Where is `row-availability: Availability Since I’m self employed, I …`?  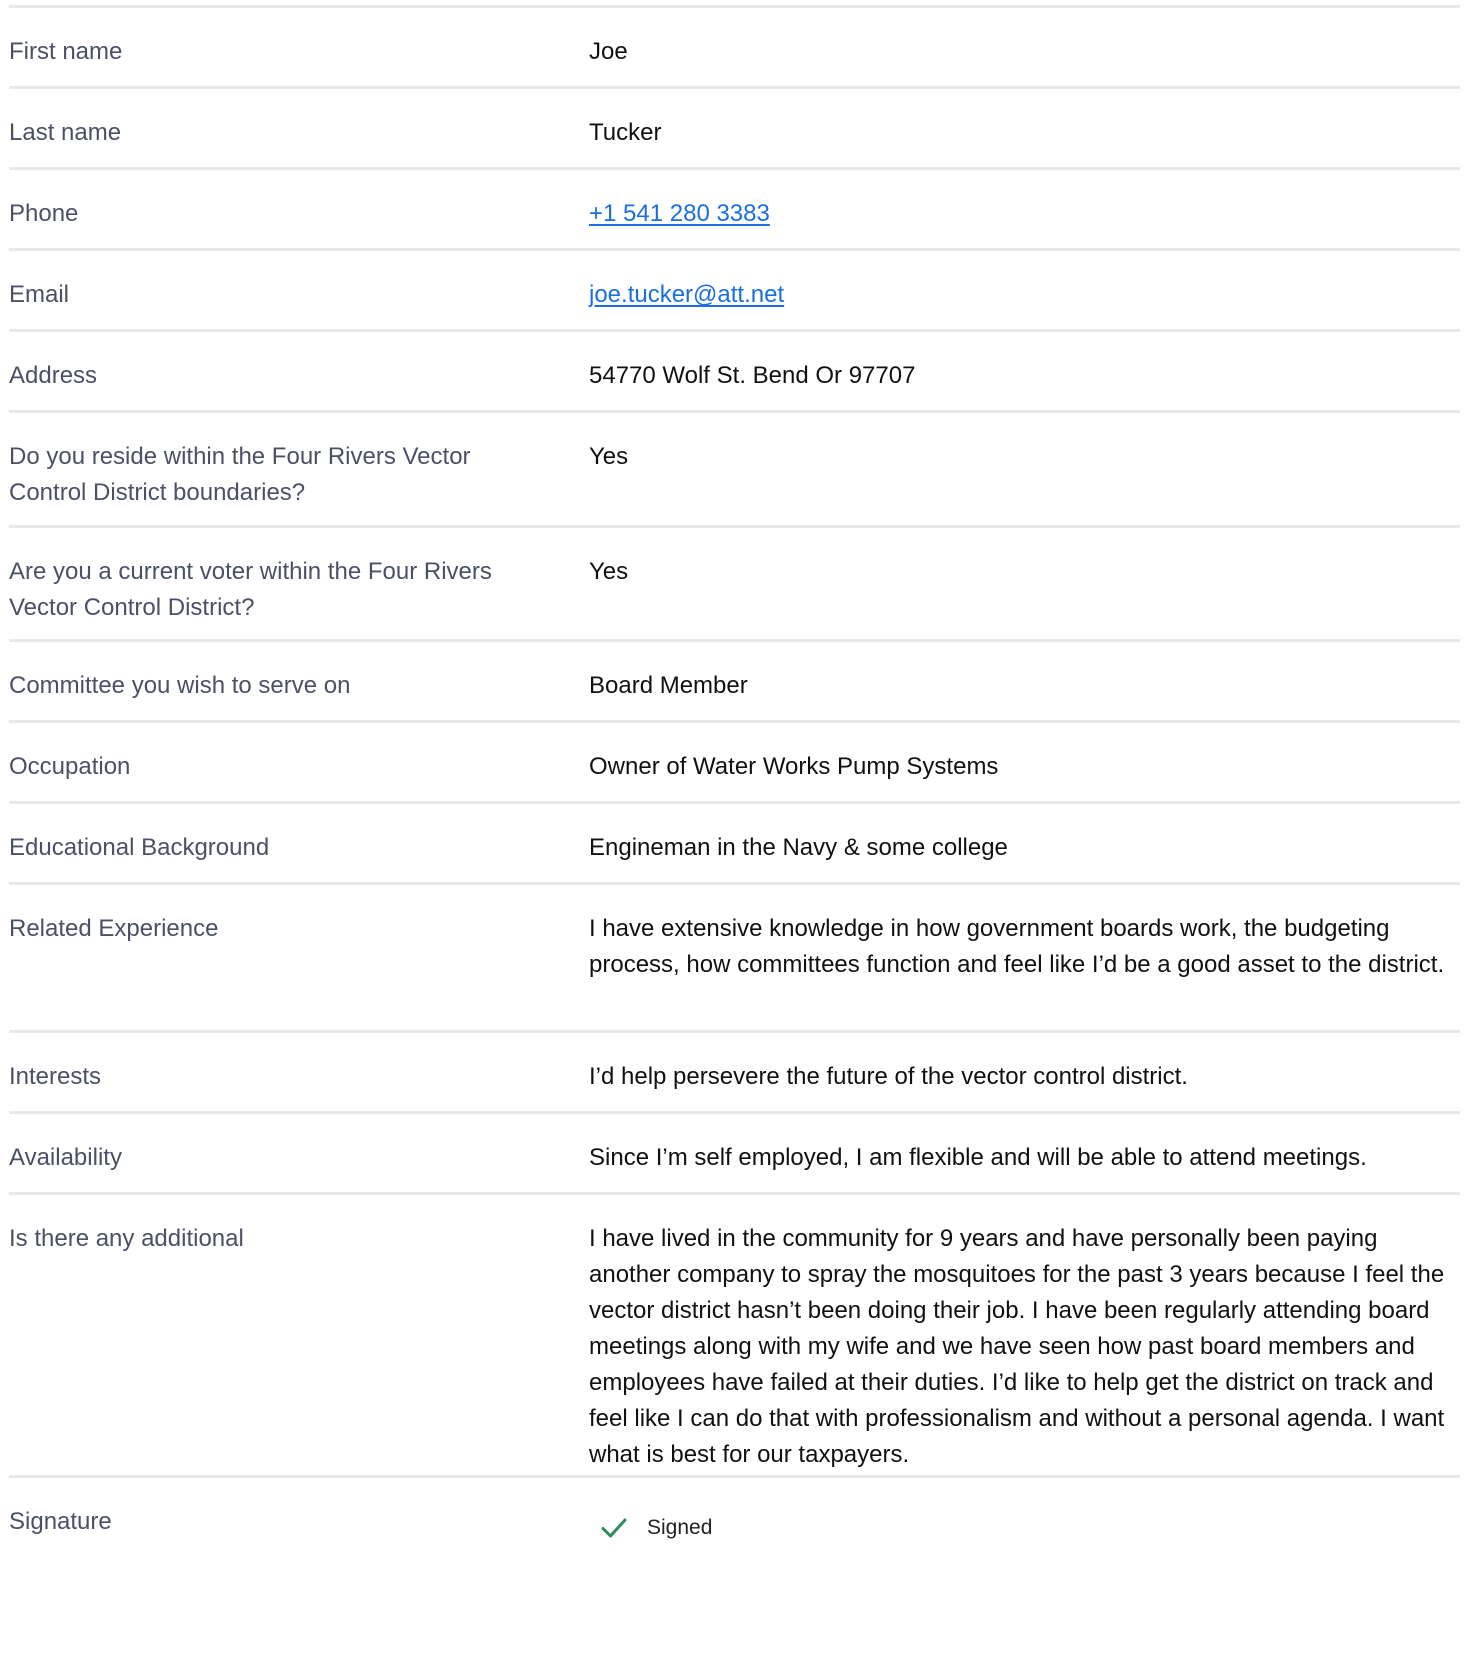
row-availability: Availability Since I’m self employed, I … is located at coordinates (734, 1154).